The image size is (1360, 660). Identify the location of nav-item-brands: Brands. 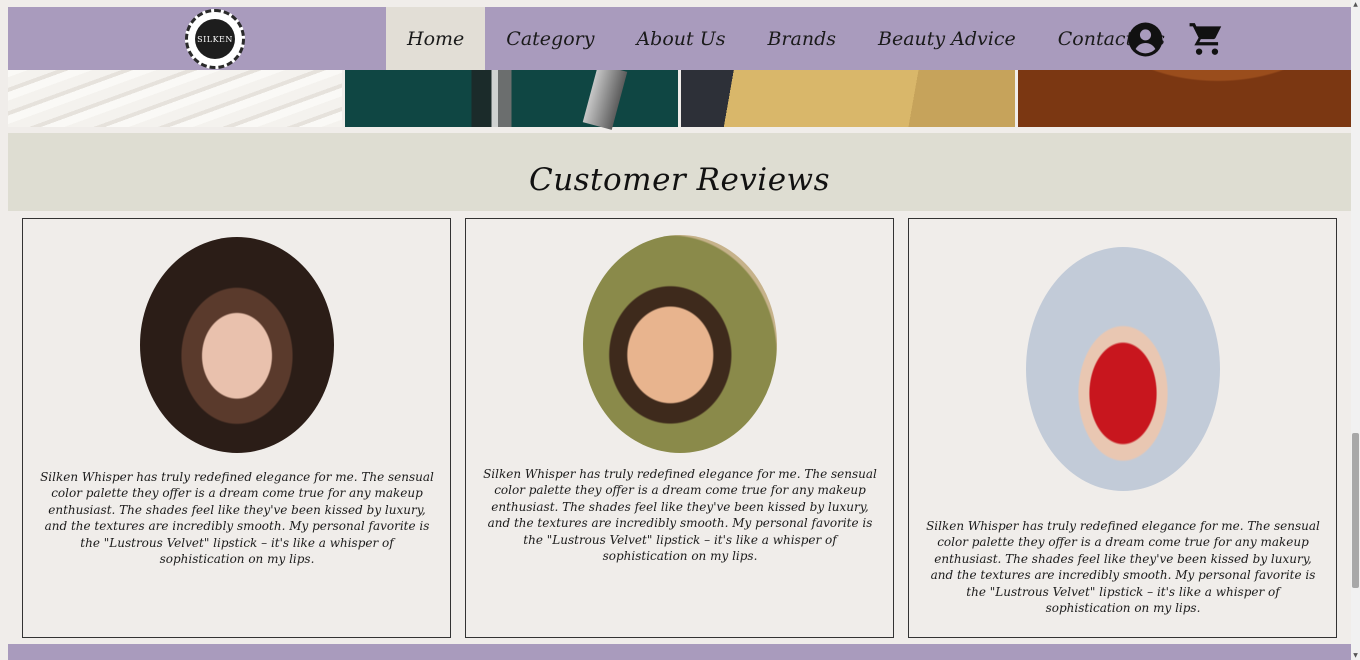
(801, 38).